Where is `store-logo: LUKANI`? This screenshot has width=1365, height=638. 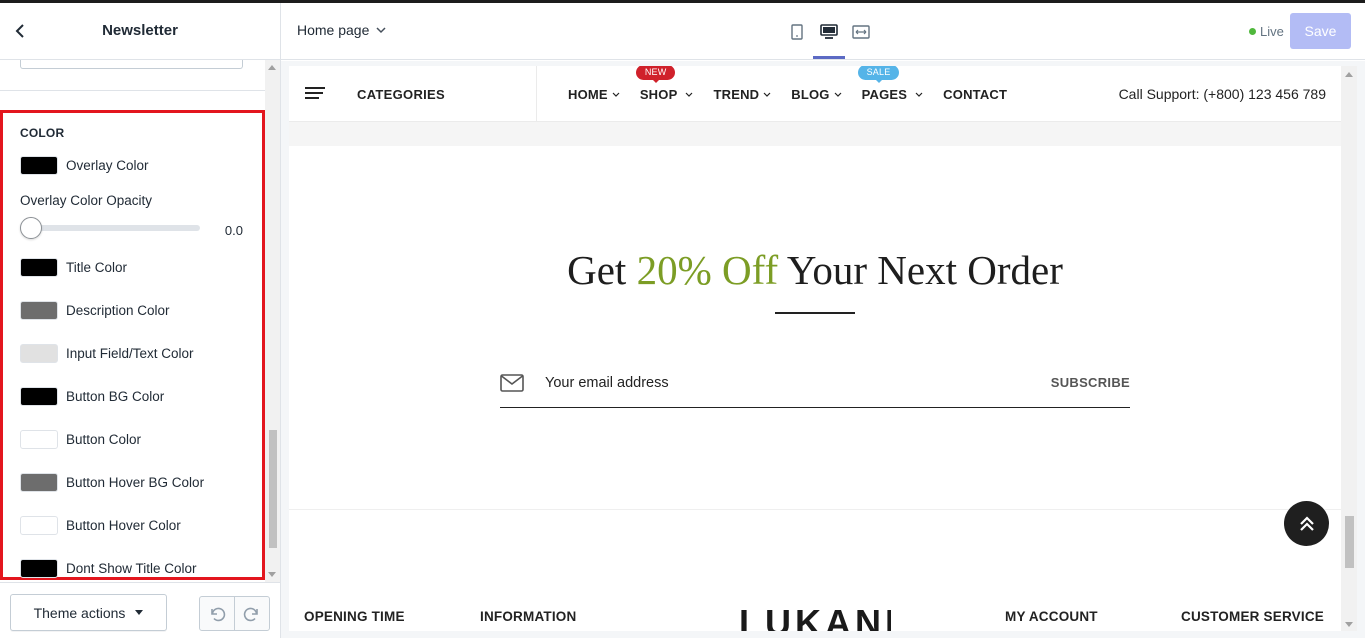 store-logo: LUKANI is located at coordinates (815, 617).